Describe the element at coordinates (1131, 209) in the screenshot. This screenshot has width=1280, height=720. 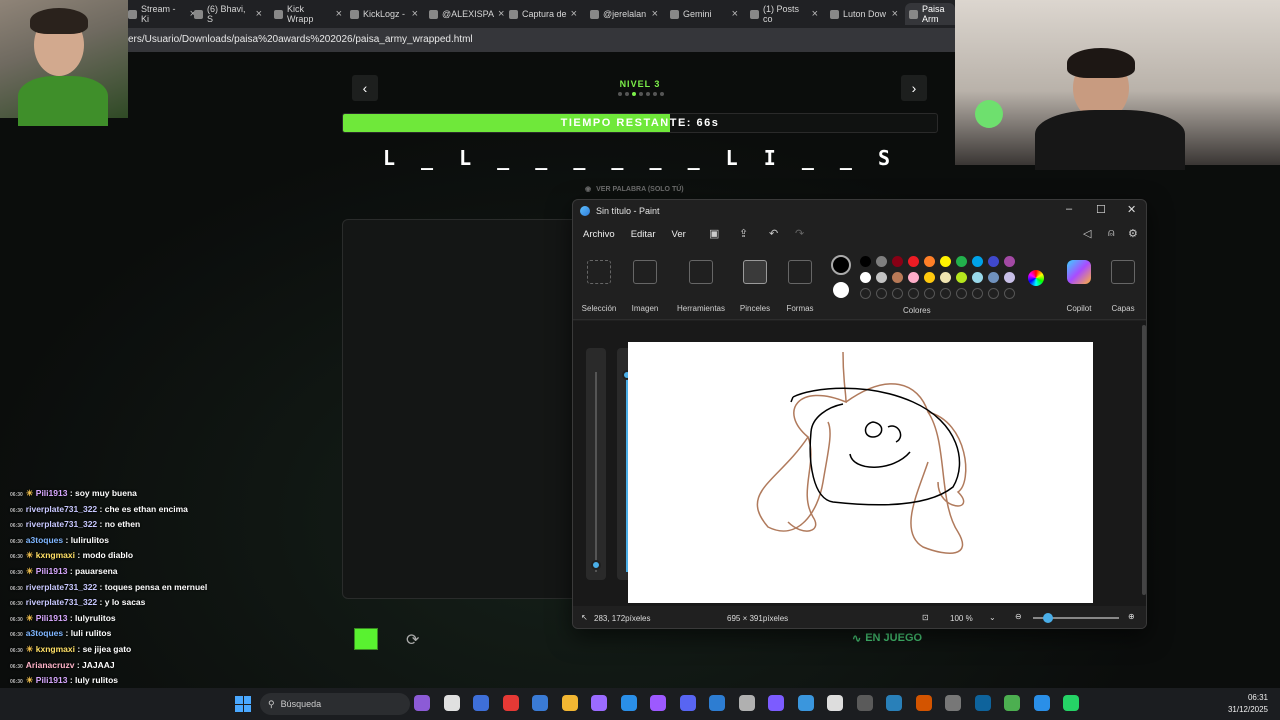
I see `close-button: ✕` at that location.